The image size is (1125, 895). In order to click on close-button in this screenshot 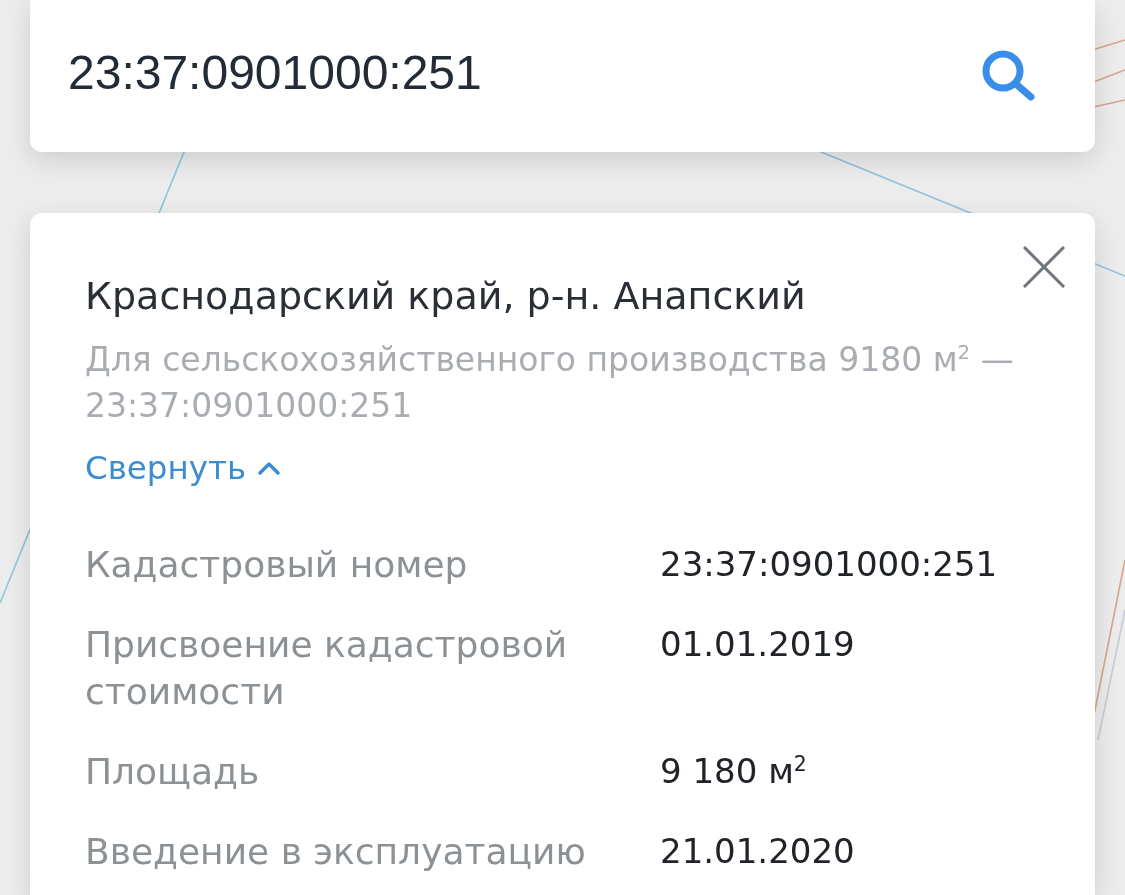, I will do `click(1044, 267)`.